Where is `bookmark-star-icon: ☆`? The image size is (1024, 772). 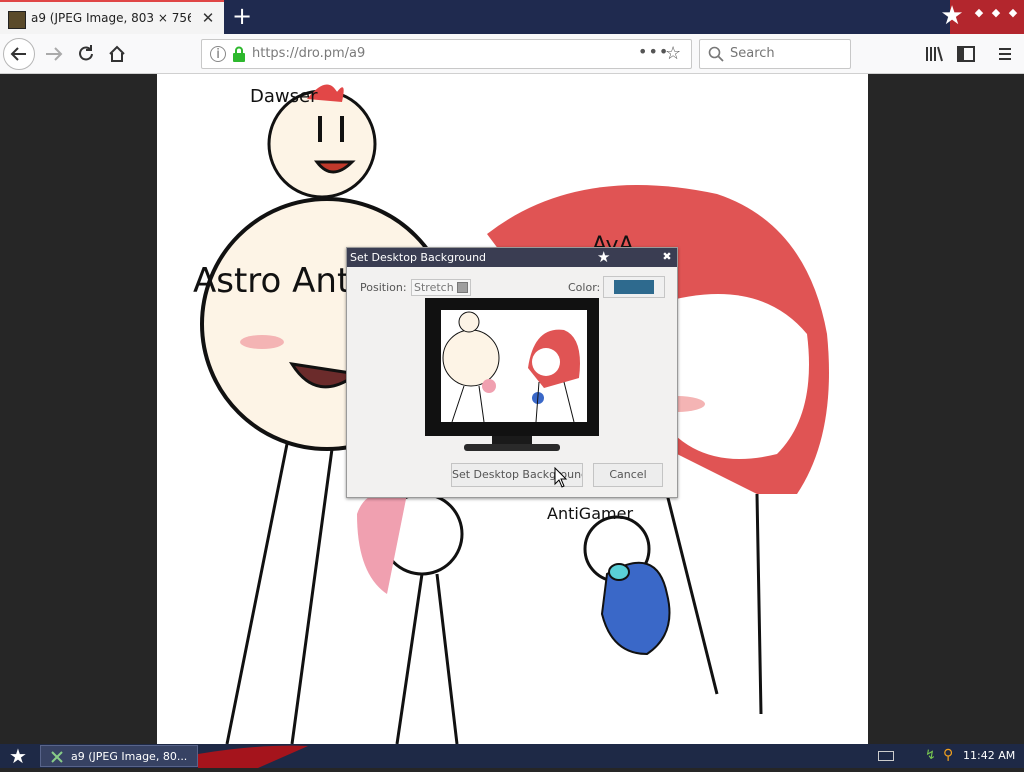 bookmark-star-icon: ☆ is located at coordinates (673, 53).